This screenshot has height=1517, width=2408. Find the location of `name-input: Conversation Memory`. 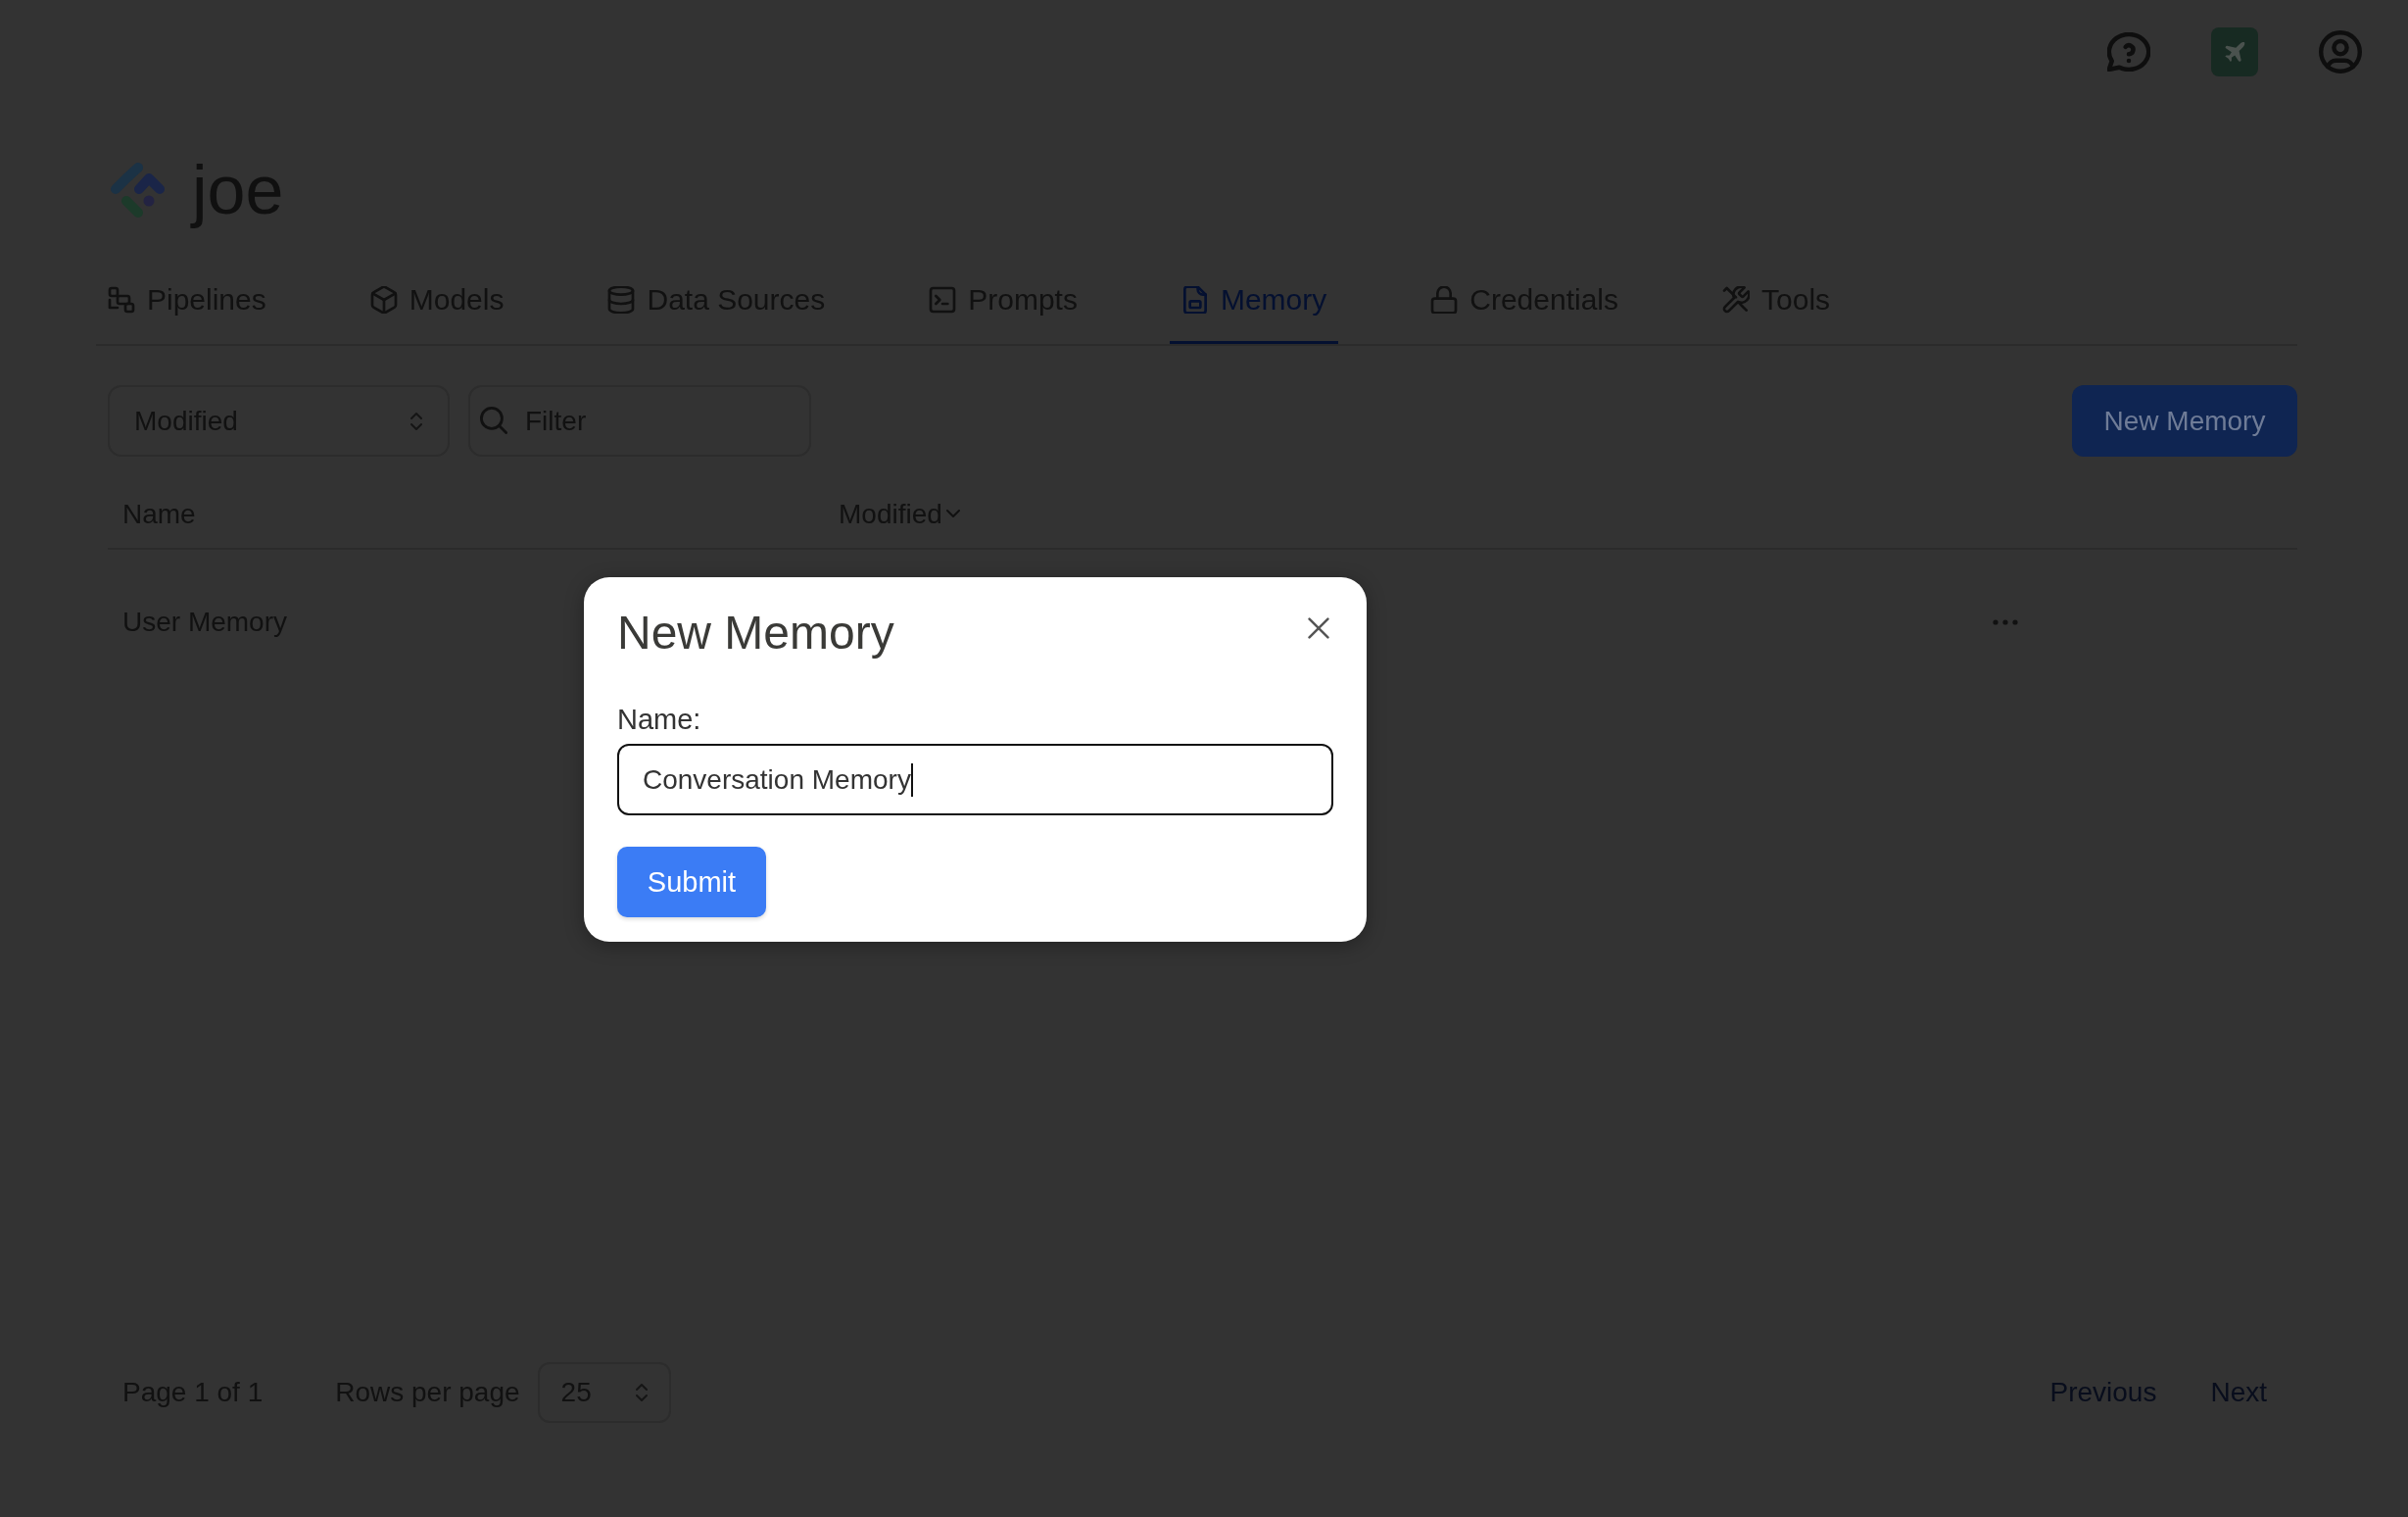

name-input: Conversation Memory is located at coordinates (975, 779).